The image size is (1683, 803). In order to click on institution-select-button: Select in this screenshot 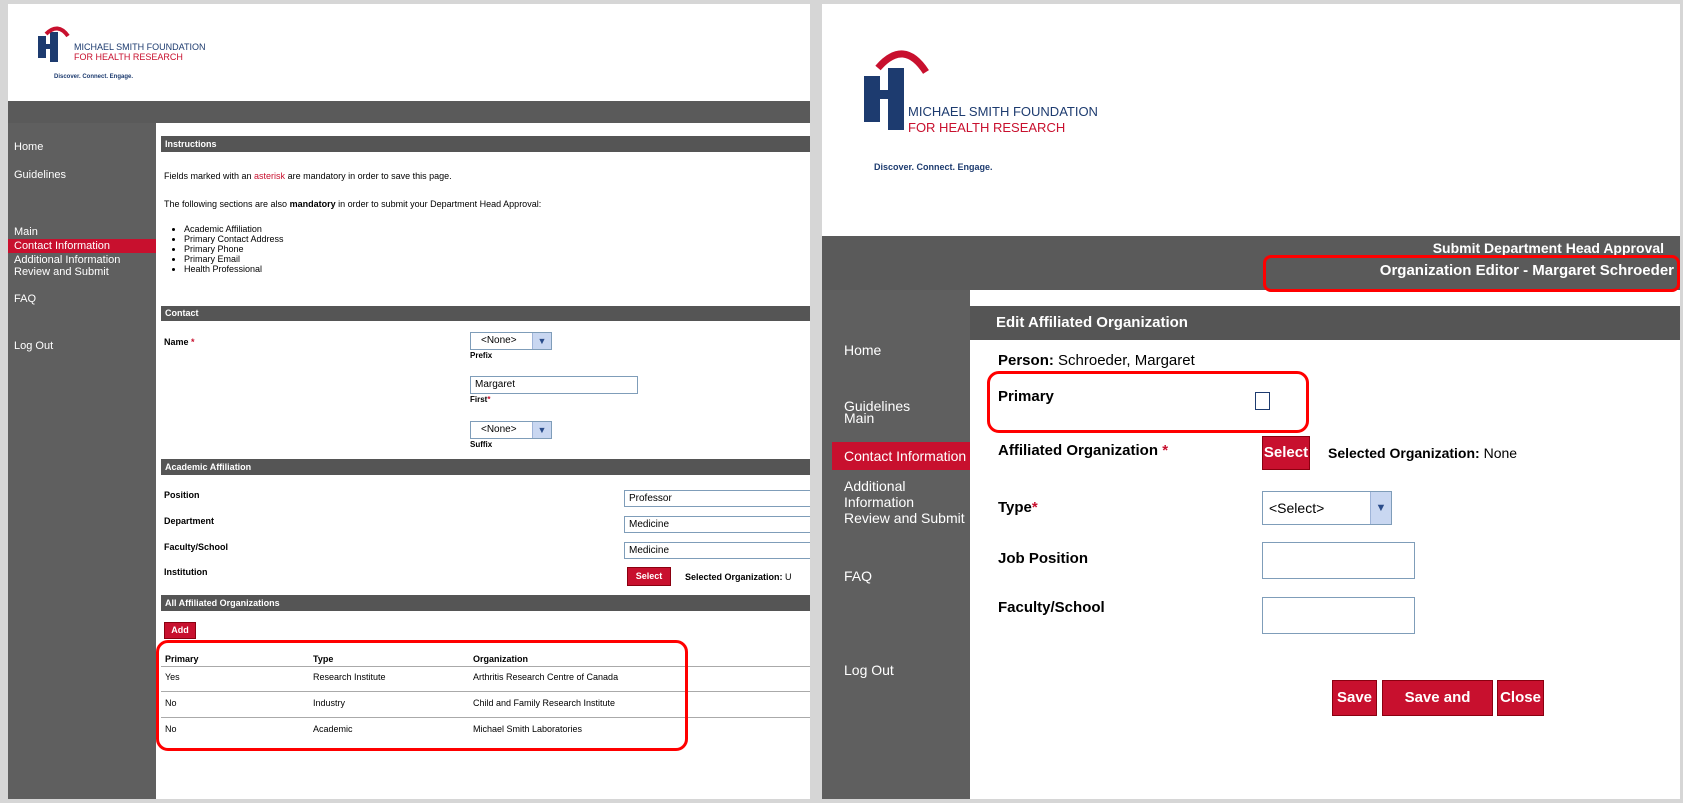, I will do `click(649, 576)`.